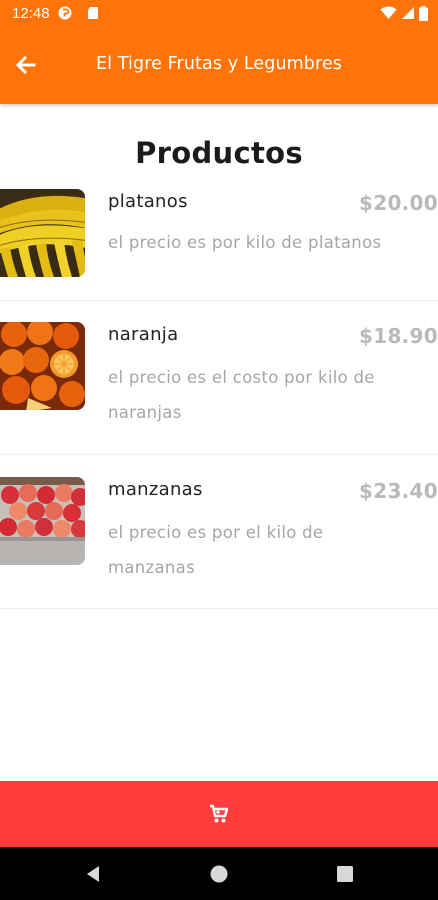 Image resolution: width=438 pixels, height=900 pixels. I want to click on battery-icon, so click(423, 13).